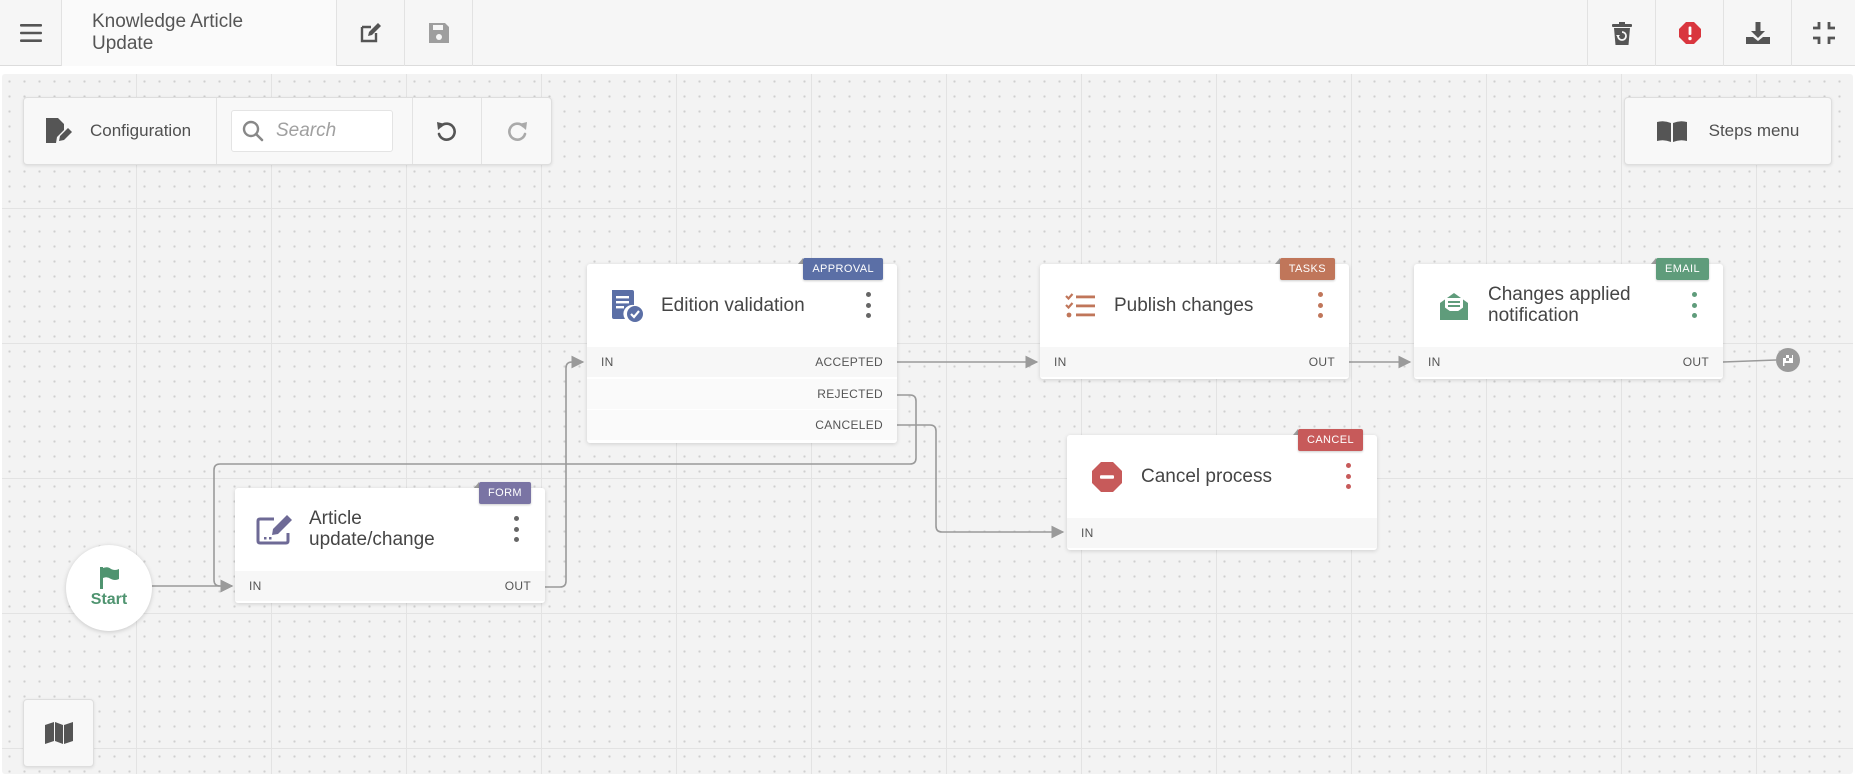  What do you see at coordinates (1080, 306) in the screenshot?
I see `task-list-icon` at bounding box center [1080, 306].